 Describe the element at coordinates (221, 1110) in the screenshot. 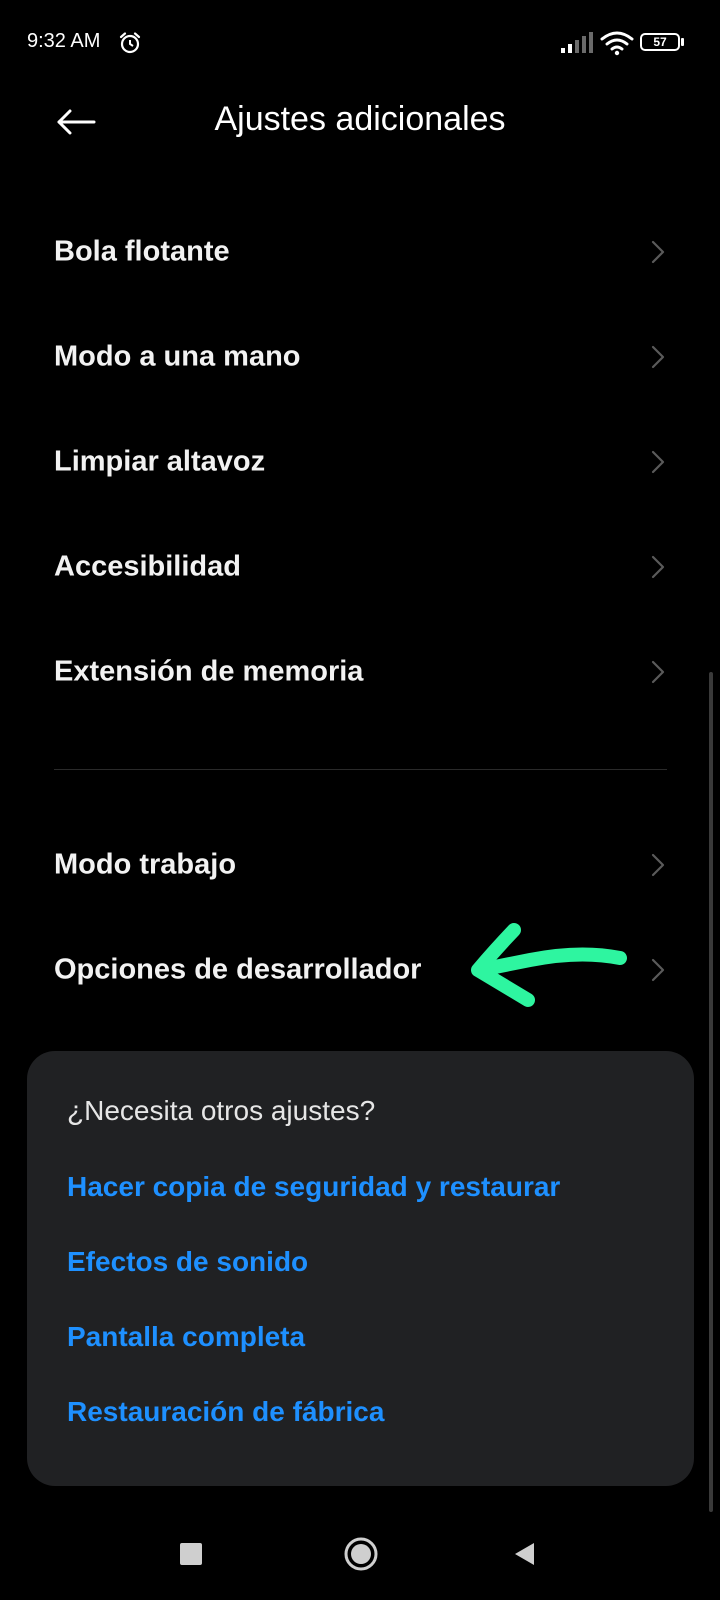

I see `suggestions-title: ¿Necesita otros ajustes?` at that location.